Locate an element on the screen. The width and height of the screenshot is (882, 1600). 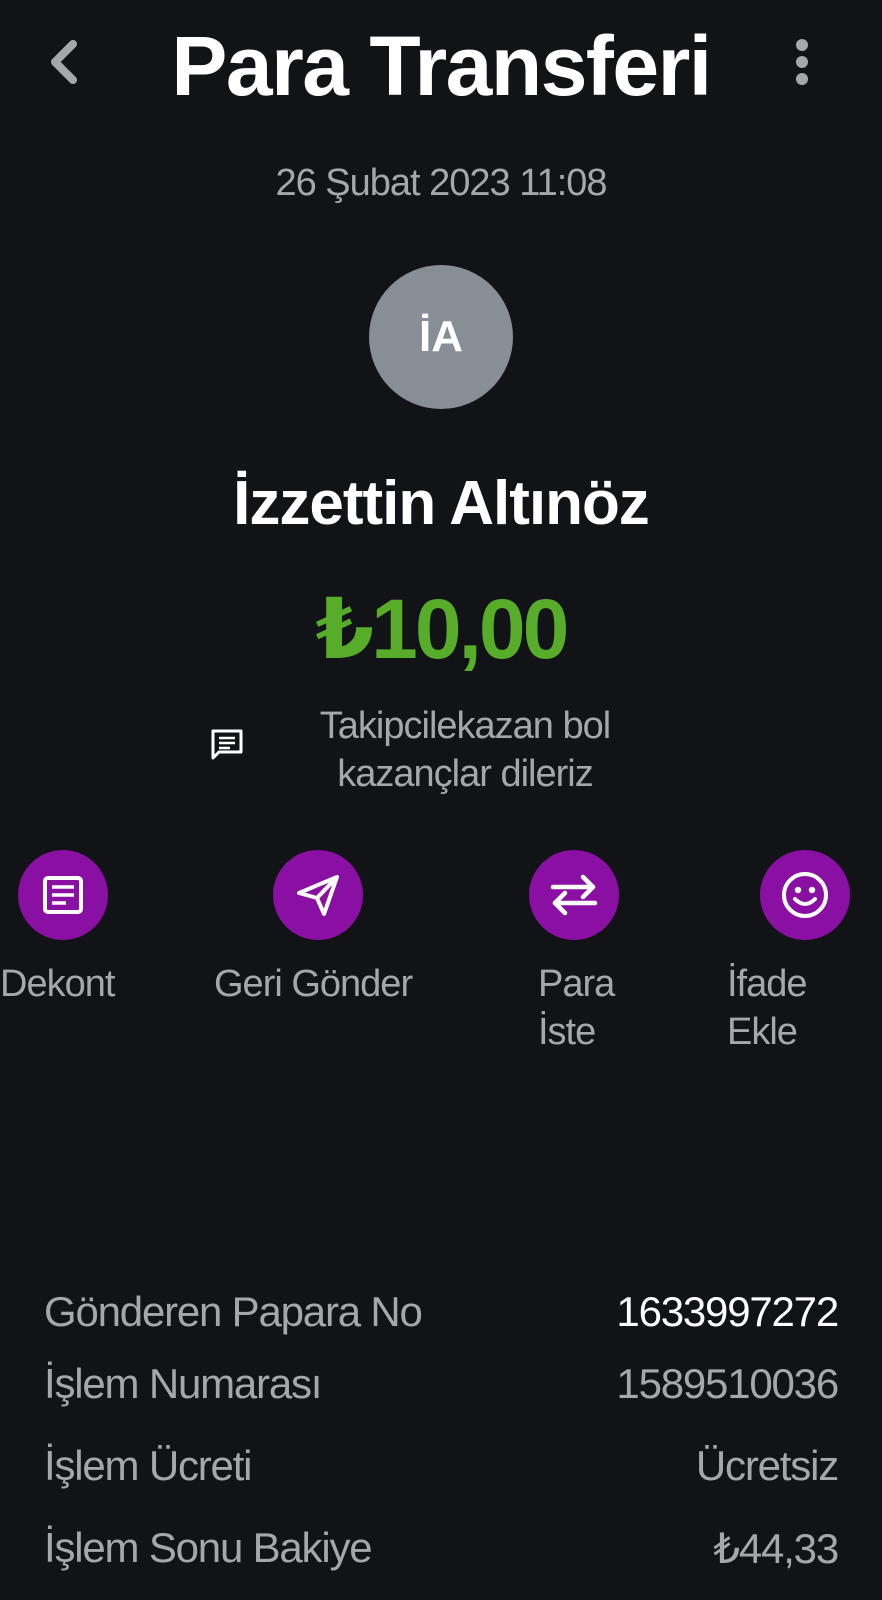
transfer-amount: ₺10,00 is located at coordinates (442, 629).